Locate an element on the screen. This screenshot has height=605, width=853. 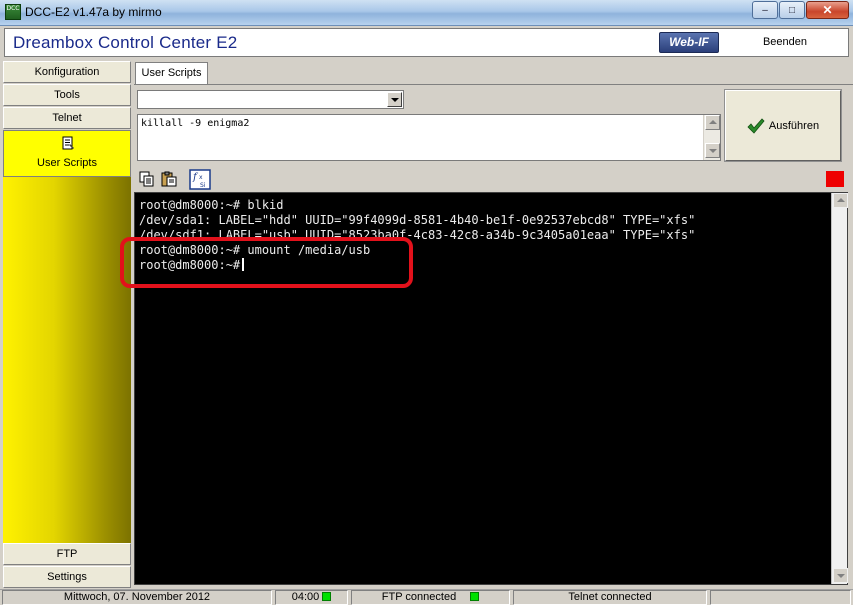
svg-text: Si is located at coordinates (203, 185).